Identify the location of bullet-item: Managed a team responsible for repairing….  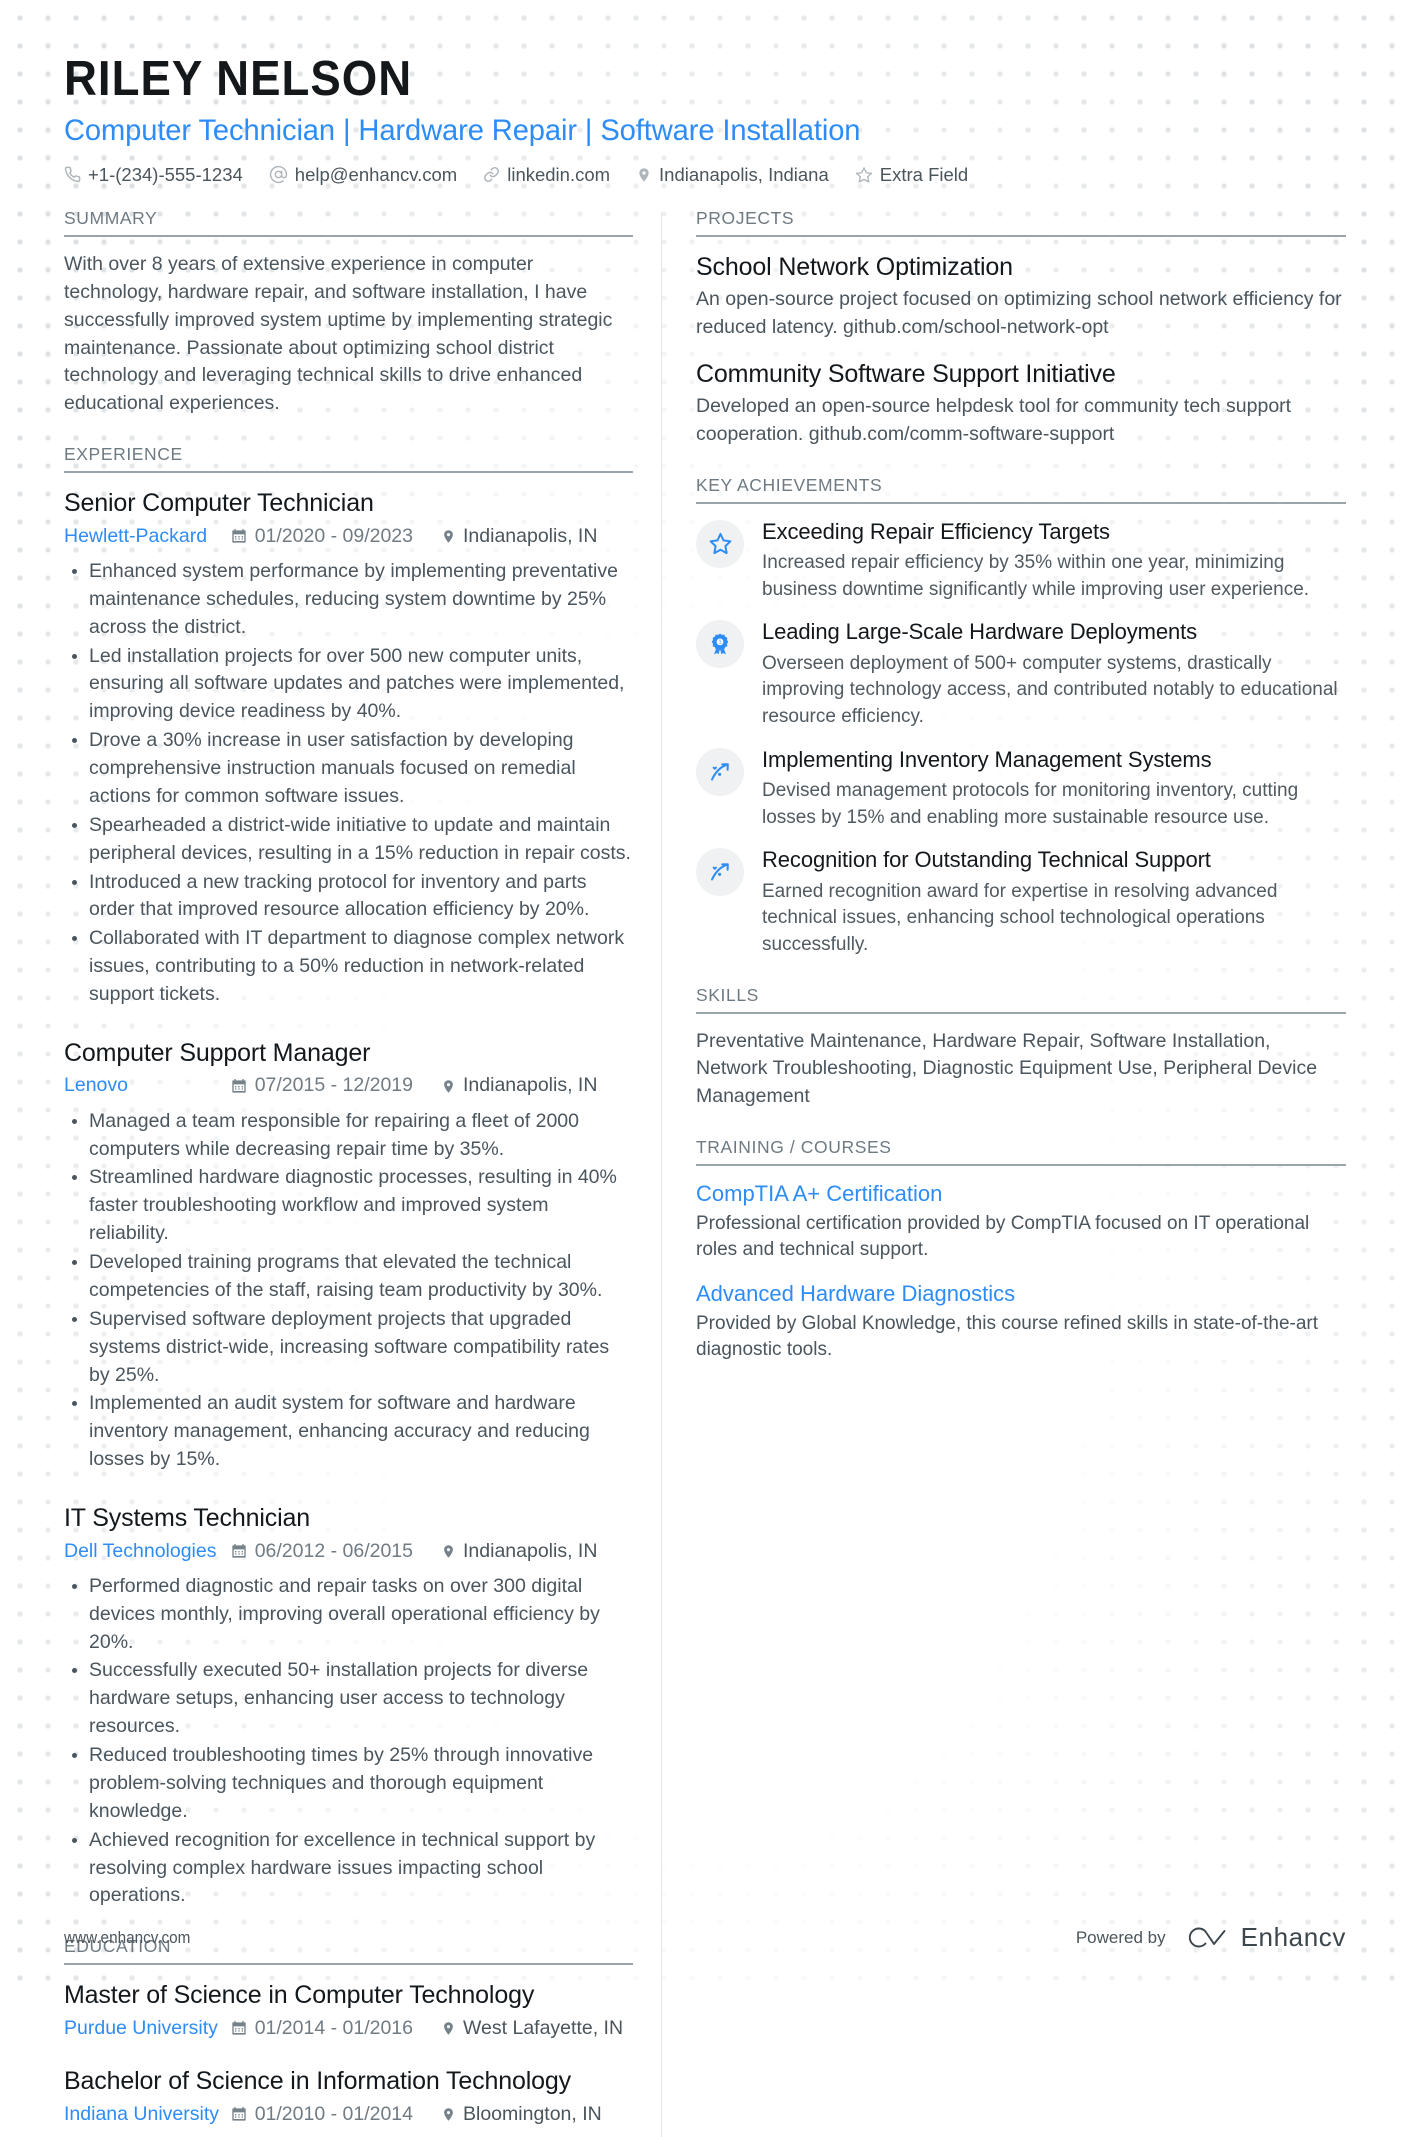
(348, 1136).